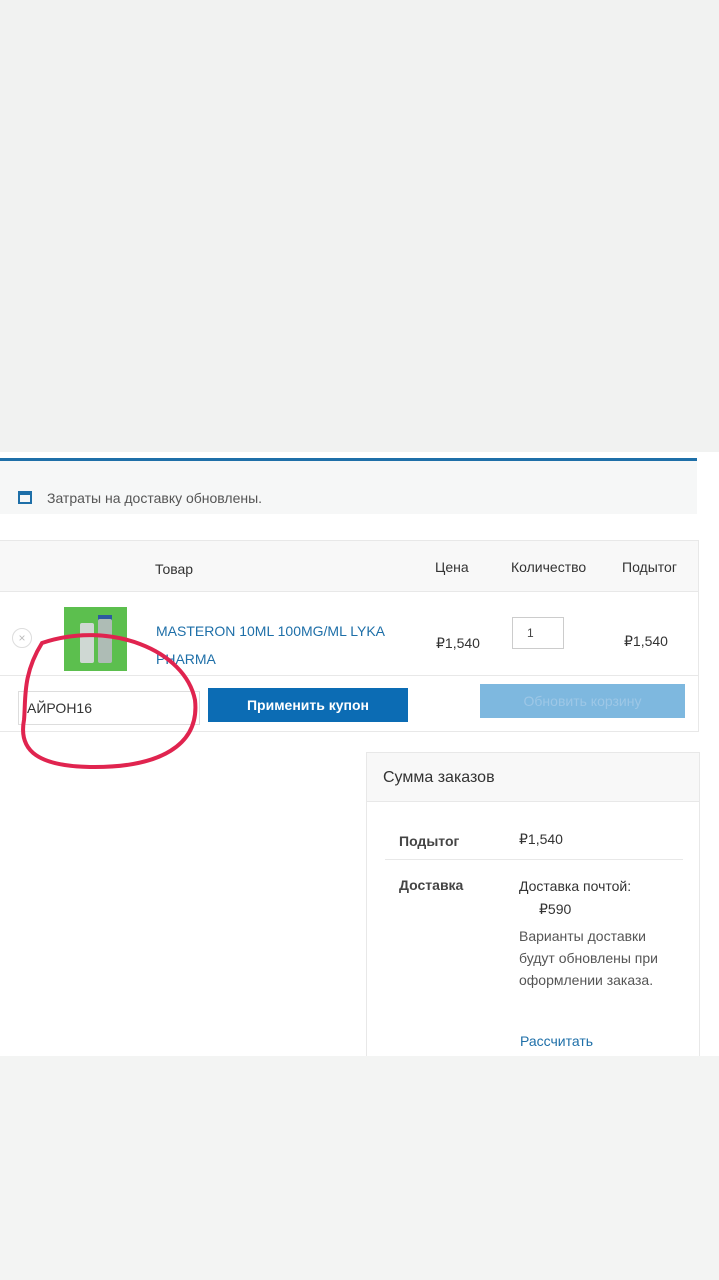 Image resolution: width=719 pixels, height=1280 pixels. I want to click on row-divider, so click(349, 675).